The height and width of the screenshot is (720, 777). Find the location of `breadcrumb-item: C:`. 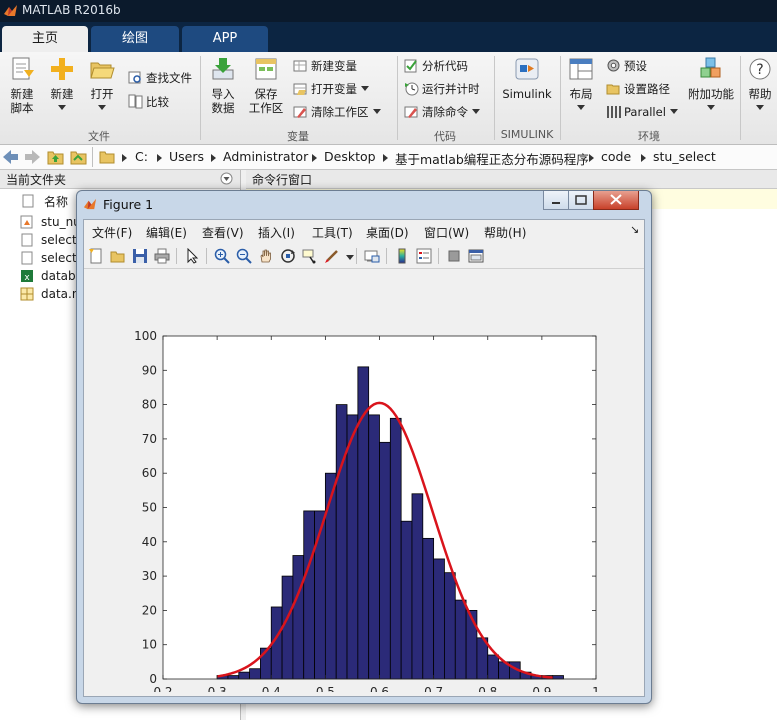

breadcrumb-item: C: is located at coordinates (141, 156).